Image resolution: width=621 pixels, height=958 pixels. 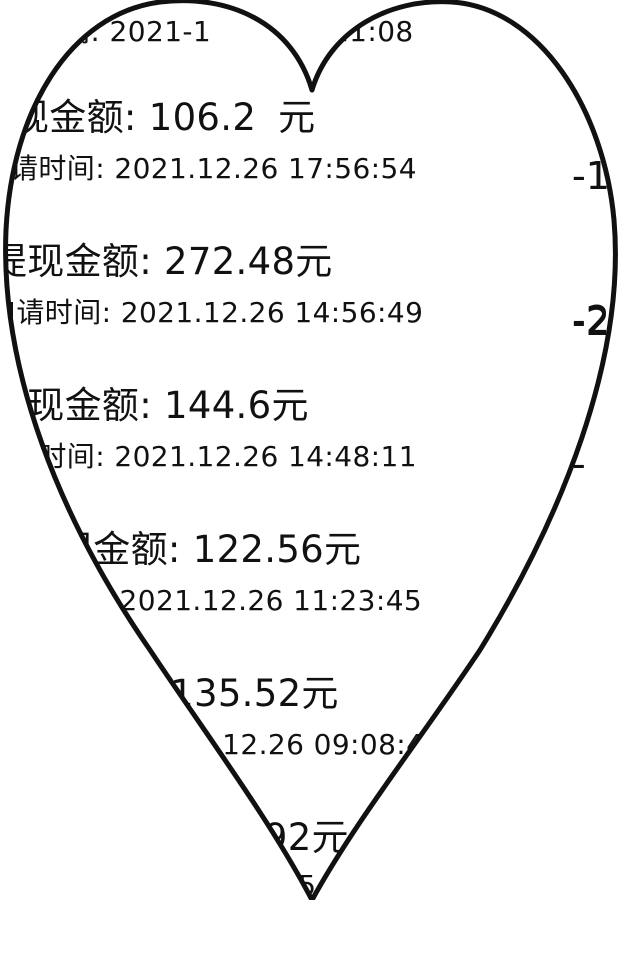 I want to click on request-time-line: 申请时间: 2021.12.26 14:56:49, so click(x=211, y=313).